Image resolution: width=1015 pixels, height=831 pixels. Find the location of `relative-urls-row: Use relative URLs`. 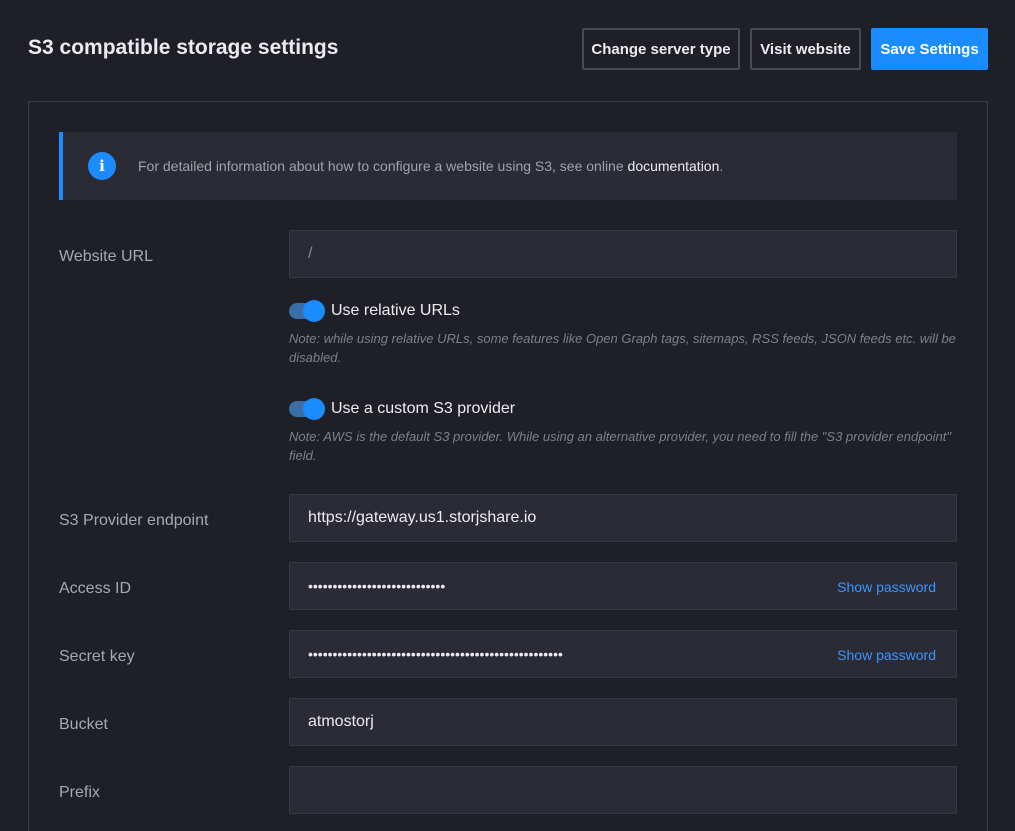

relative-urls-row: Use relative URLs is located at coordinates (374, 311).